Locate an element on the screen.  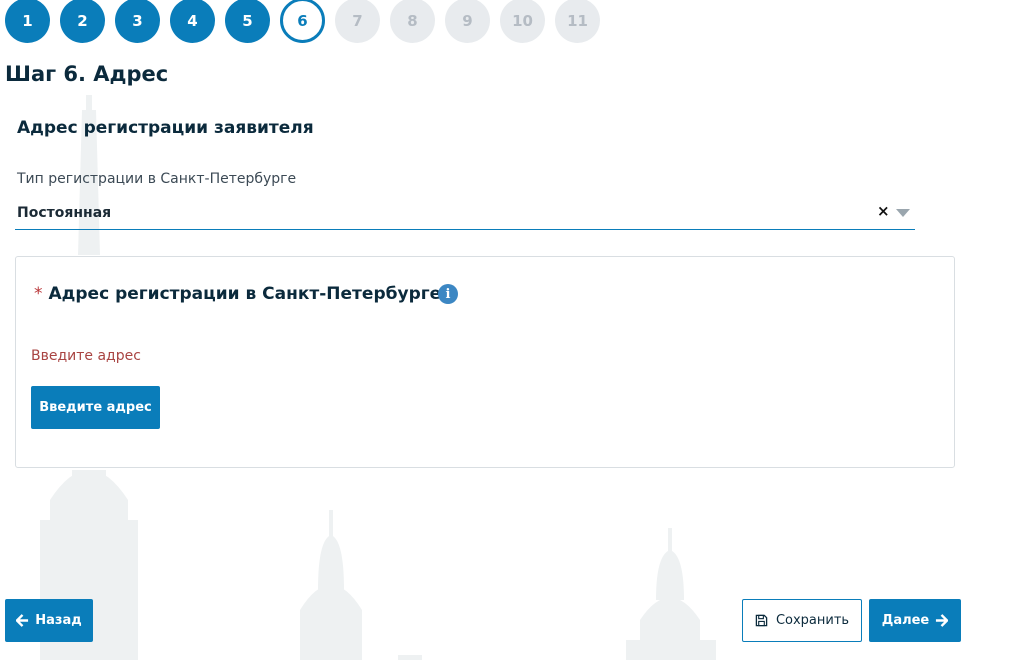
registration-type-label: Тип регистрации в Санкт-Петербурге is located at coordinates (157, 179).